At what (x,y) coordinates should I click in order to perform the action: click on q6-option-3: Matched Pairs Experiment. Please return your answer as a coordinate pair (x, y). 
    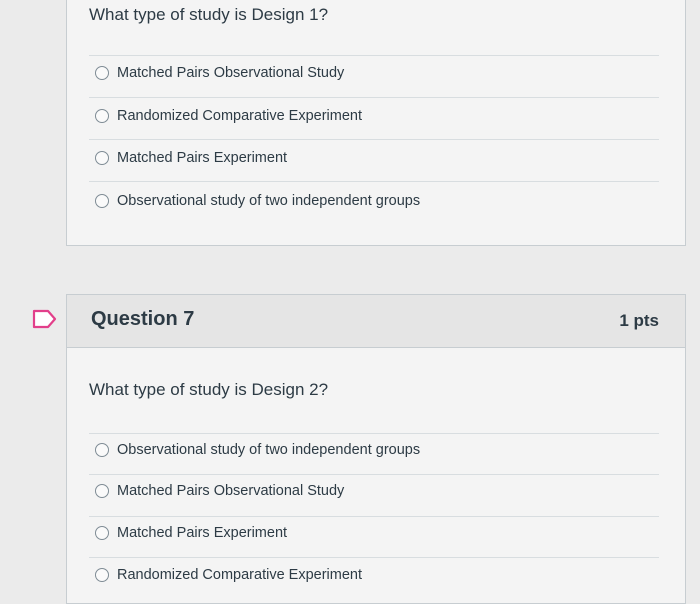
    Looking at the image, I should click on (191, 158).